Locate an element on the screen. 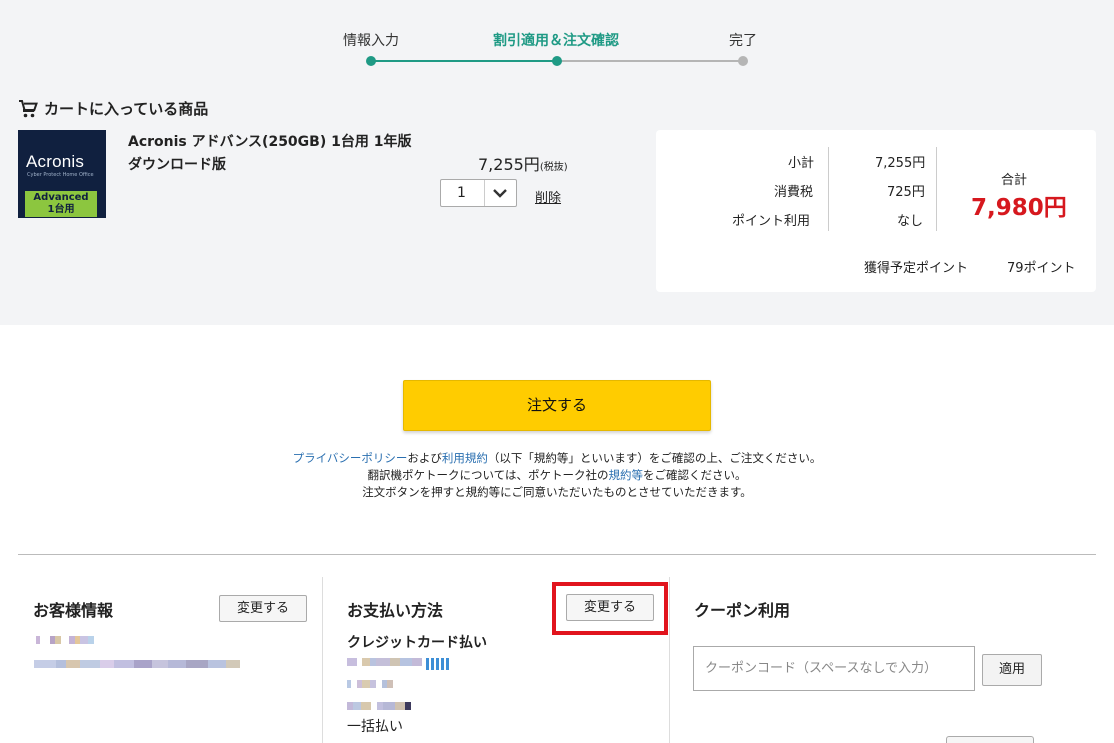 This screenshot has width=1114, height=743. product-image-subtitle: Cyber Protect Home Office is located at coordinates (60, 175).